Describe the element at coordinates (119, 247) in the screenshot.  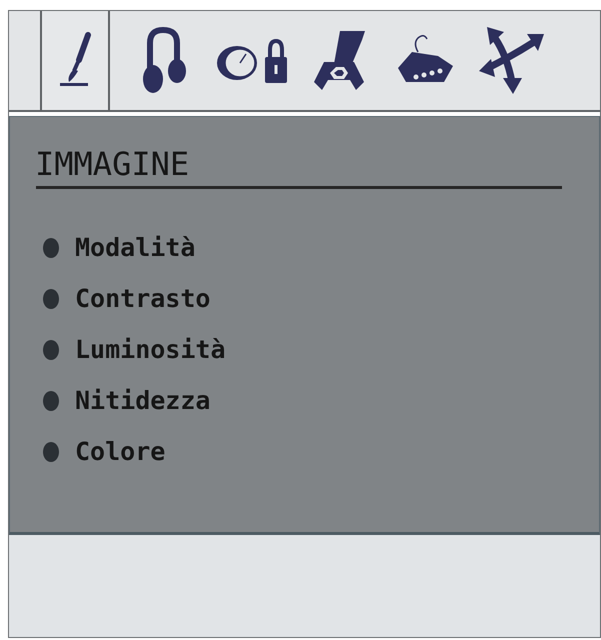
I see `menu-item: Modalità` at that location.